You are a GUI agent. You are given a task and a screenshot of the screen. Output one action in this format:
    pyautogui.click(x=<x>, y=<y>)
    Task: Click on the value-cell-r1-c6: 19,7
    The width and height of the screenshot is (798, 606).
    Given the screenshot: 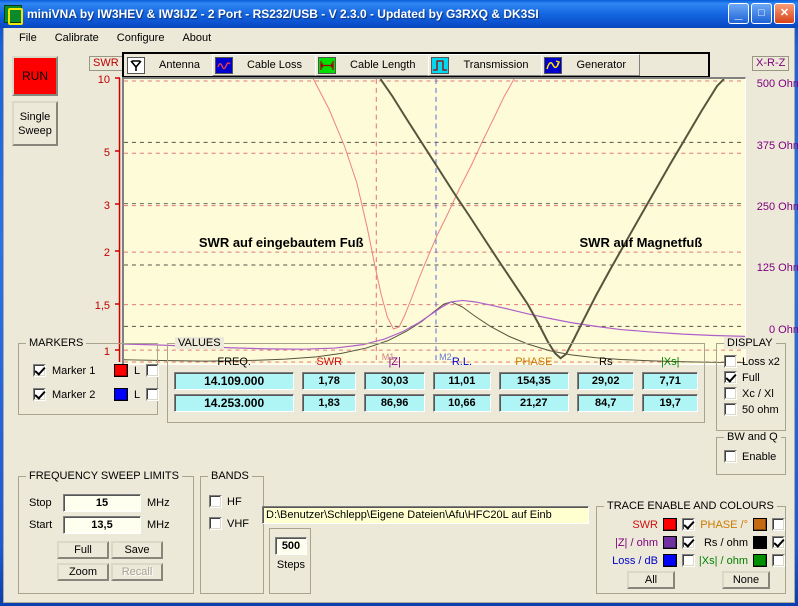 What is the action you would take?
    pyautogui.click(x=670, y=403)
    